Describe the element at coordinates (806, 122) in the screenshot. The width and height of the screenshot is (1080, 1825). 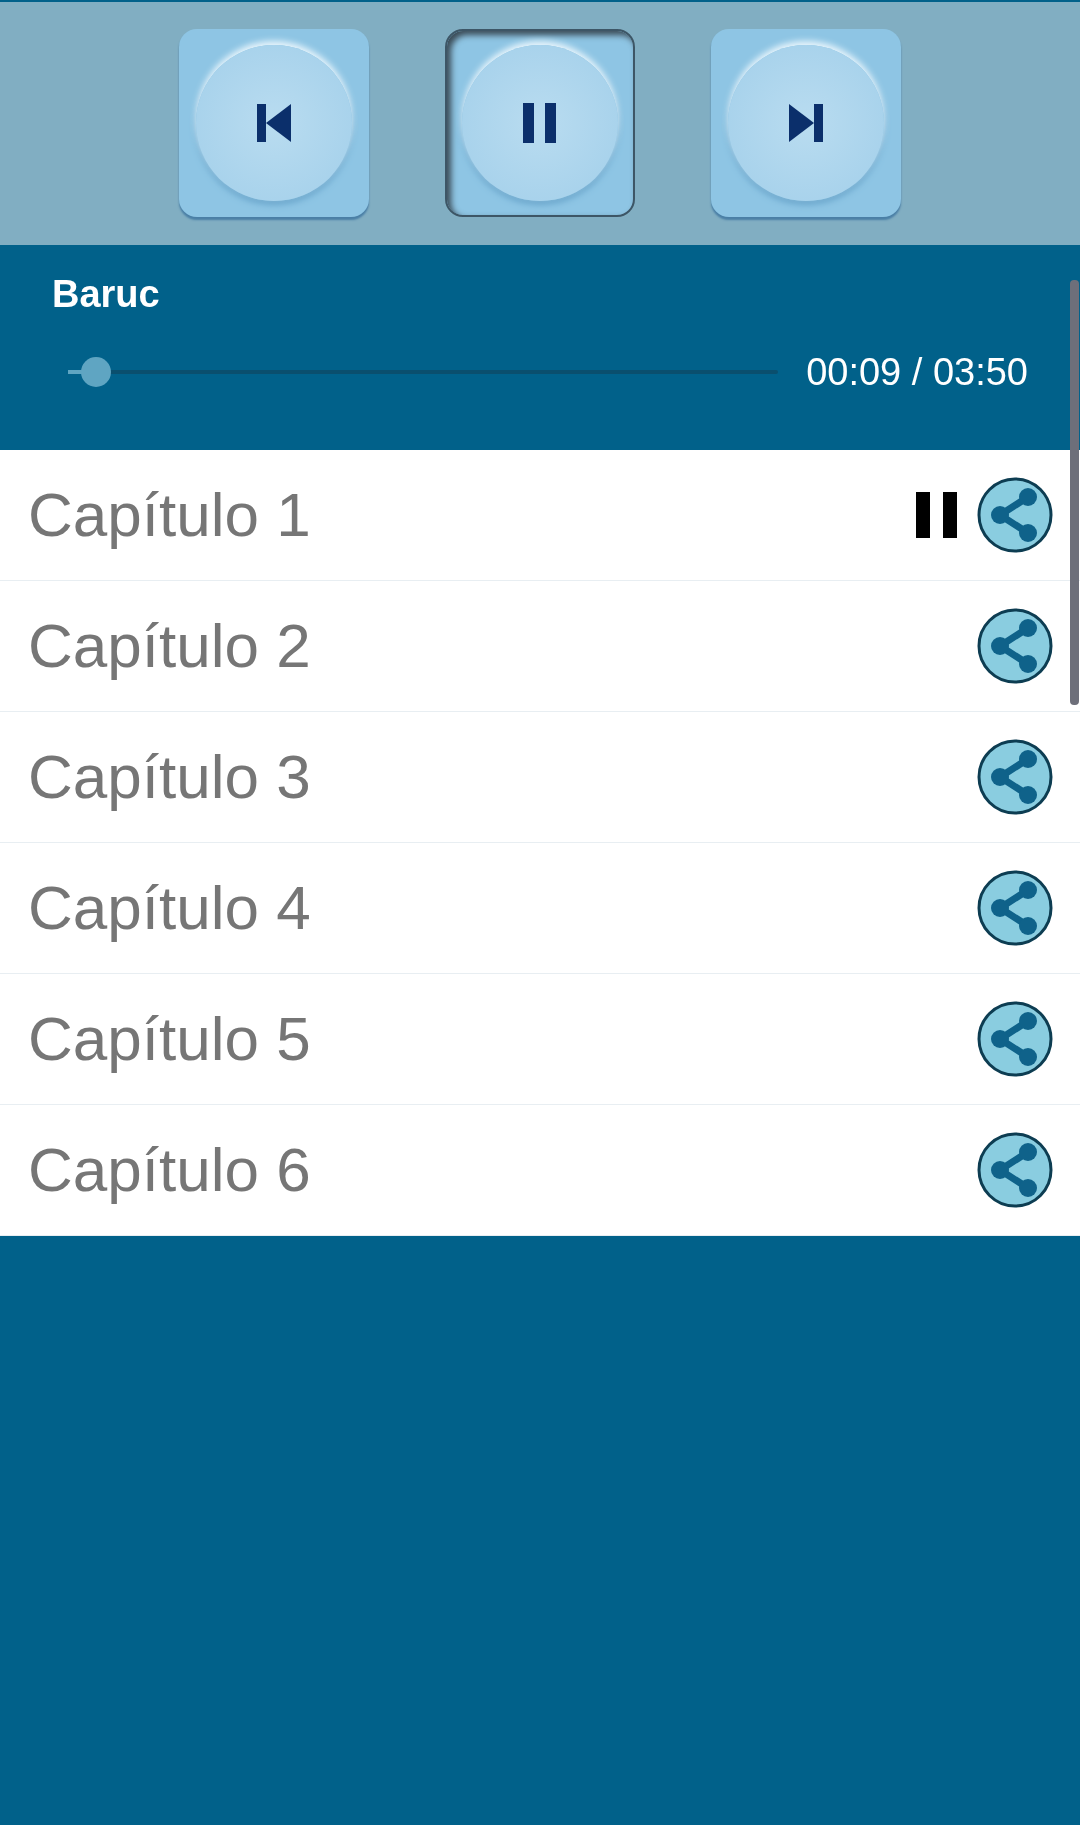
I see `next-button` at that location.